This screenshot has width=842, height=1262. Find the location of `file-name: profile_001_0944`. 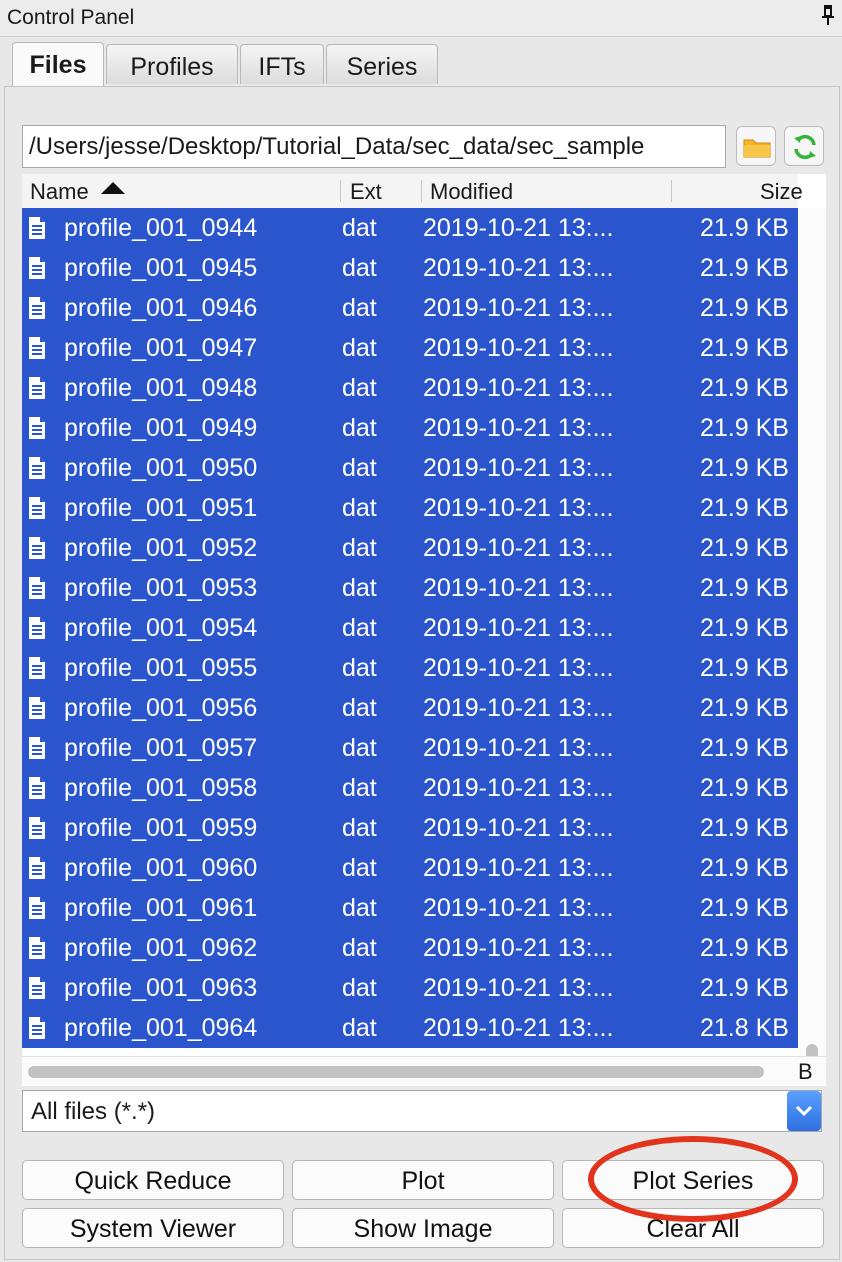

file-name: profile_001_0944 is located at coordinates (161, 228).